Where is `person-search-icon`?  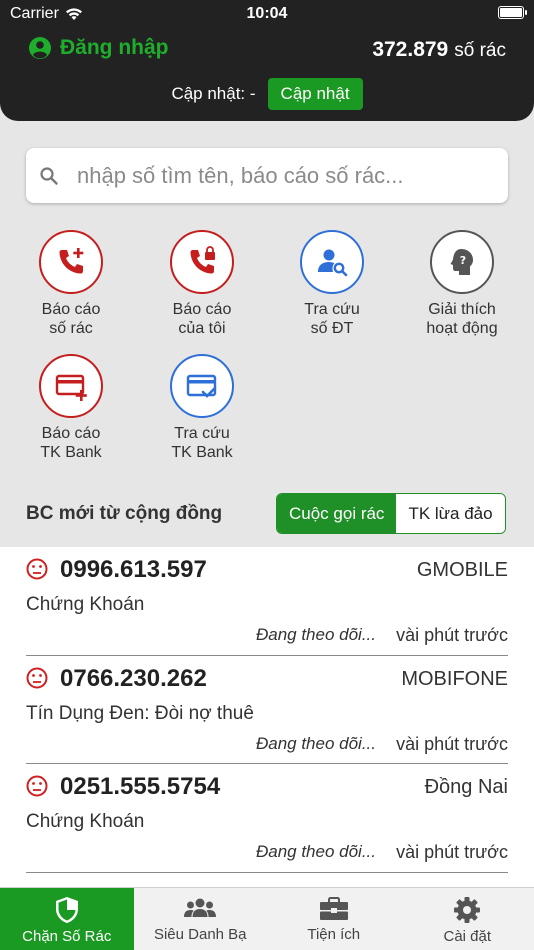
person-search-icon is located at coordinates (333, 263).